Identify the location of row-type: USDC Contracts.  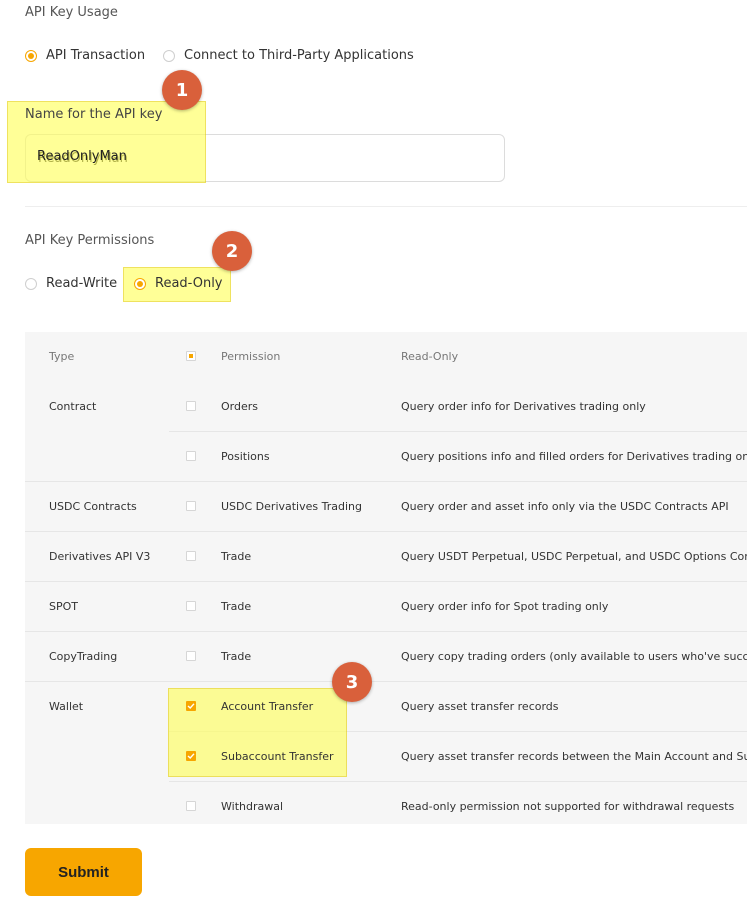
(93, 506).